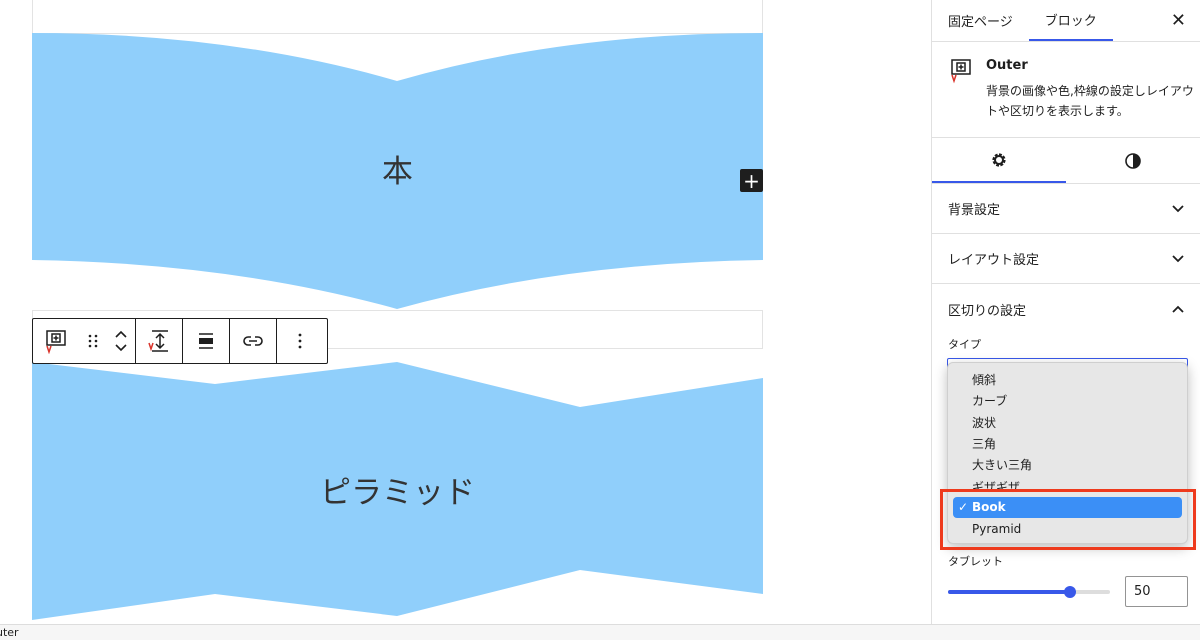 The image size is (1200, 640). I want to click on toolbar-group-options, so click(300, 341).